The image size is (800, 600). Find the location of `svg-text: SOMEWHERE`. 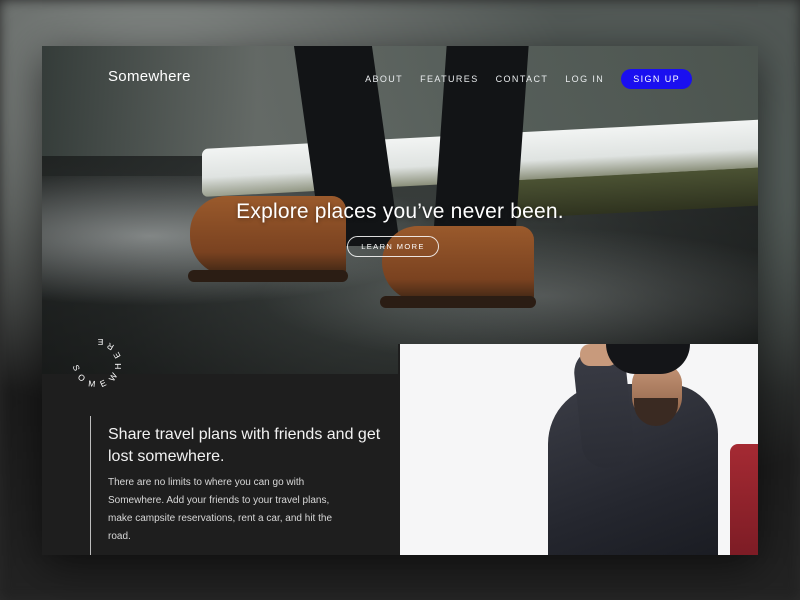

svg-text: SOMEWHERE is located at coordinates (97, 363).